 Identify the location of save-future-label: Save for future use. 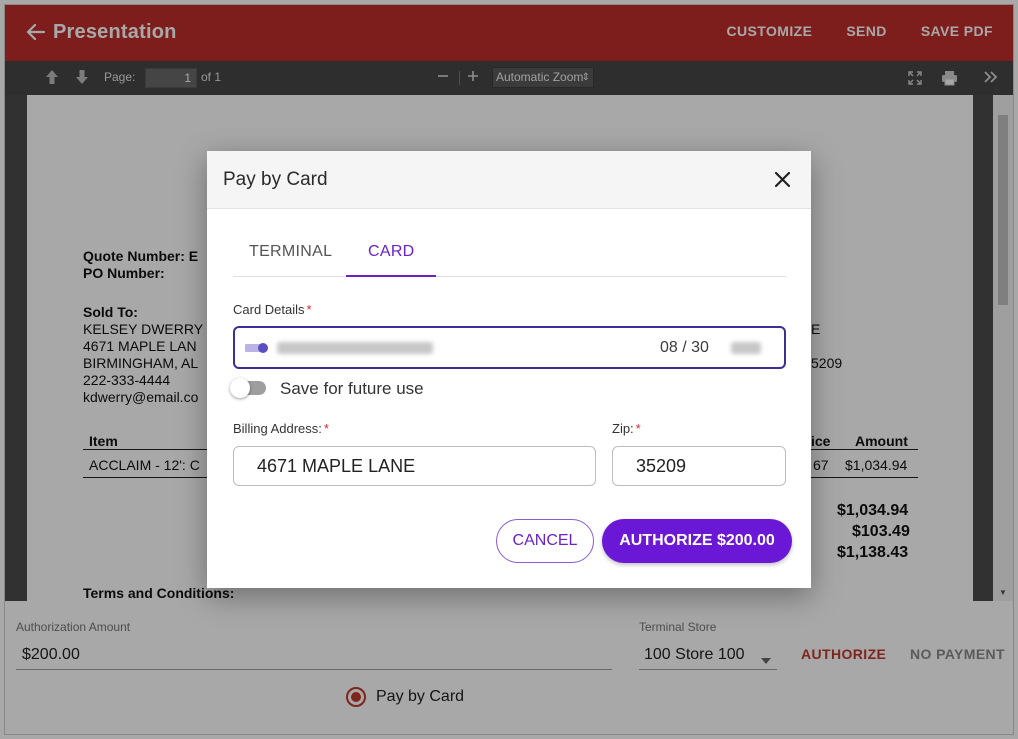
(352, 388).